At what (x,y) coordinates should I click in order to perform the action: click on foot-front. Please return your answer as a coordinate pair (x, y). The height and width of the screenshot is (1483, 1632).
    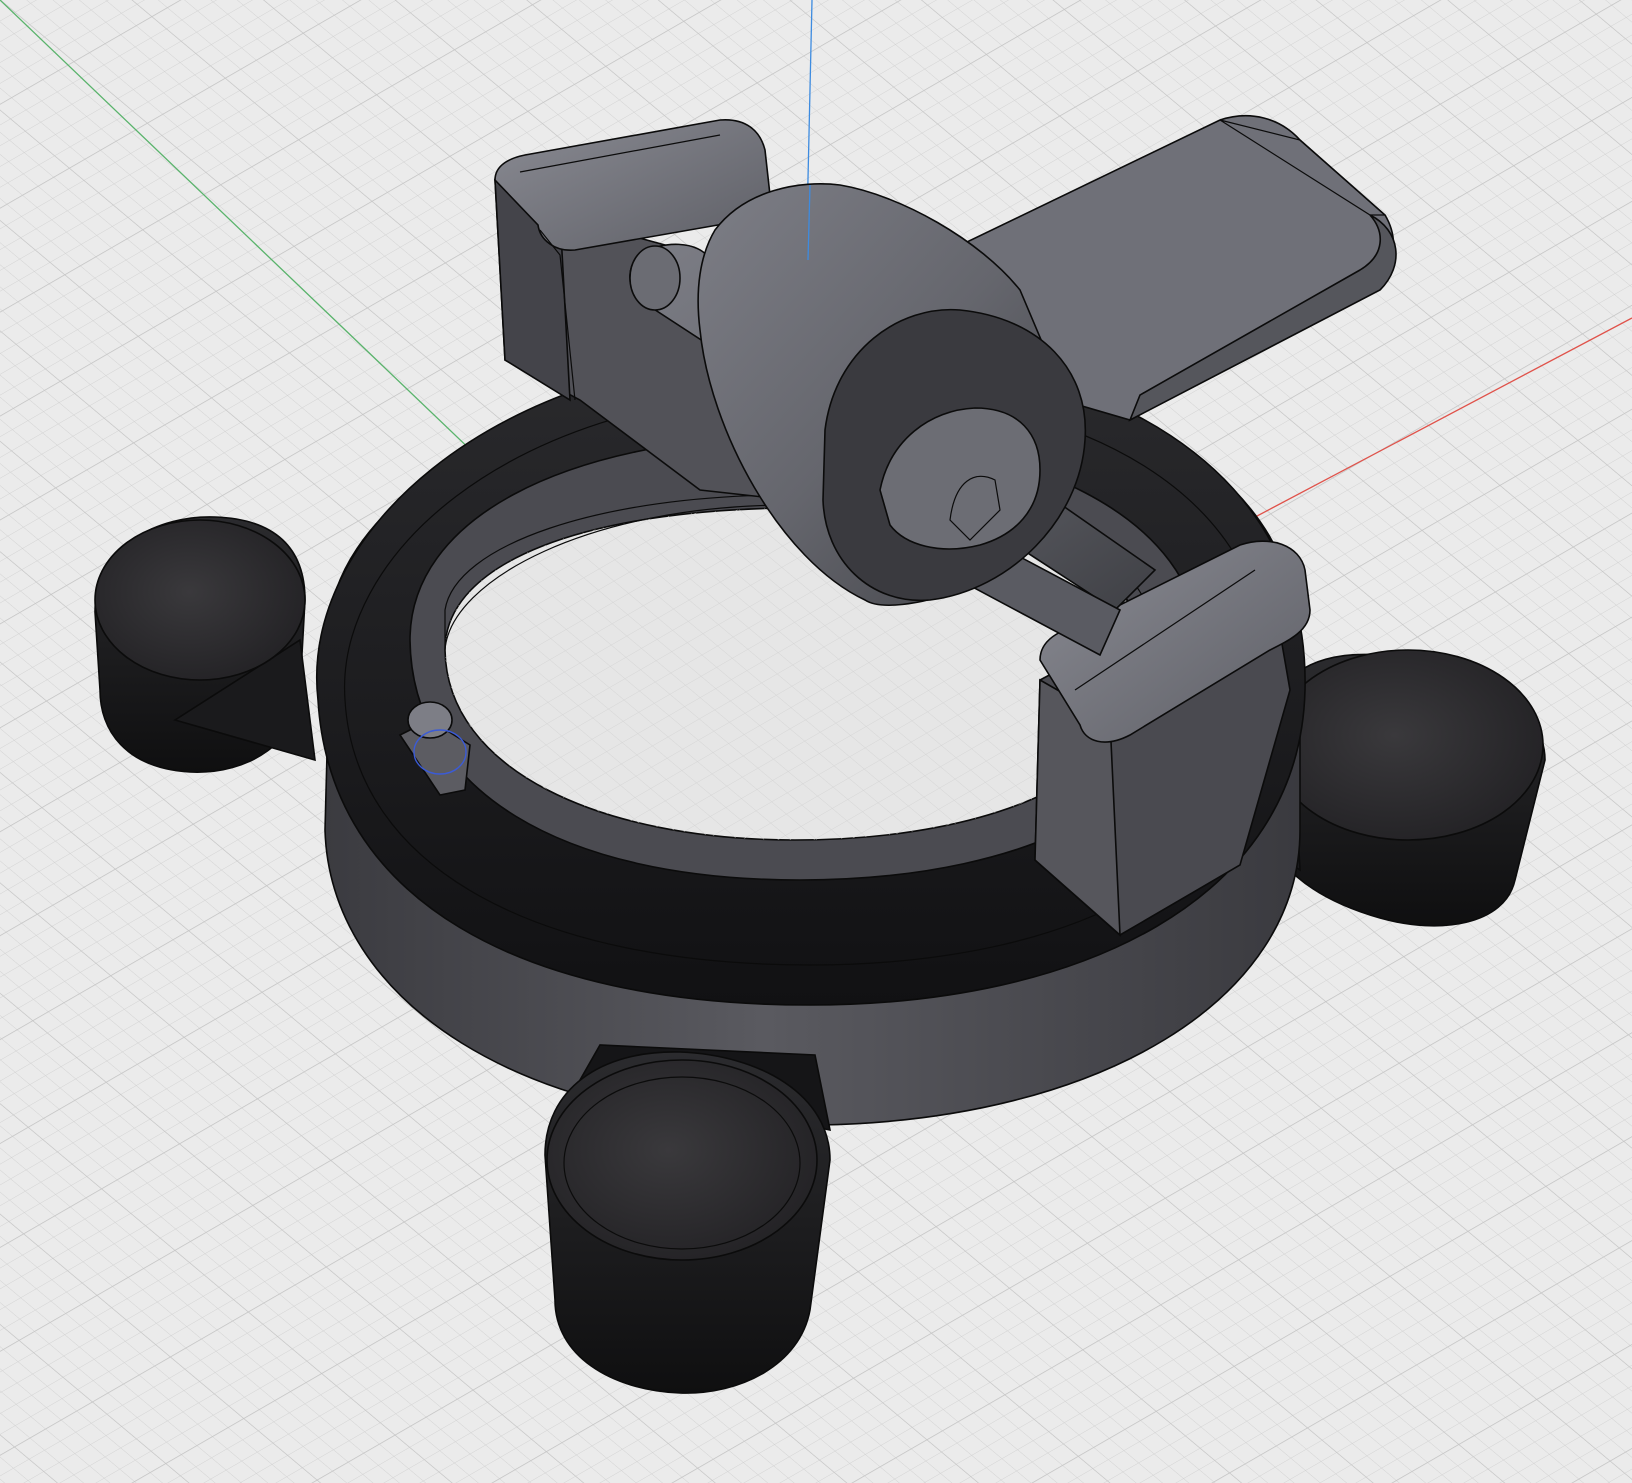
    Looking at the image, I should click on (688, 1219).